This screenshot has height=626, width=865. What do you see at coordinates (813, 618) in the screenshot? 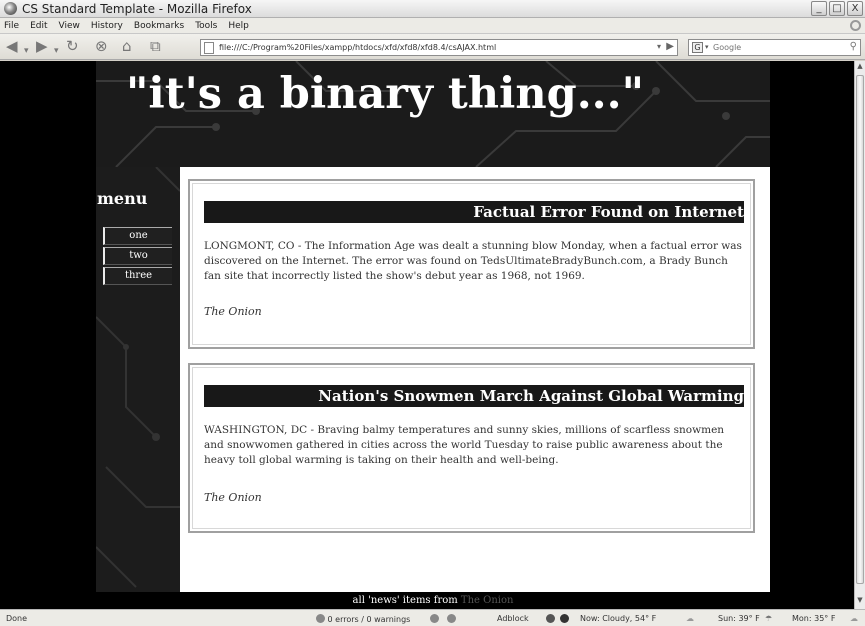
I see `weather-monday: Mon: 35° F` at bounding box center [813, 618].